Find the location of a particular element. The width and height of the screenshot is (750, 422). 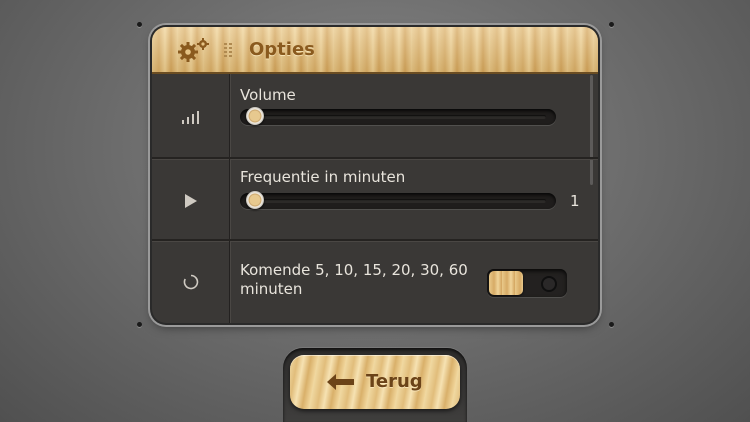

frequency-label: Frequentie in minuten is located at coordinates (323, 177).